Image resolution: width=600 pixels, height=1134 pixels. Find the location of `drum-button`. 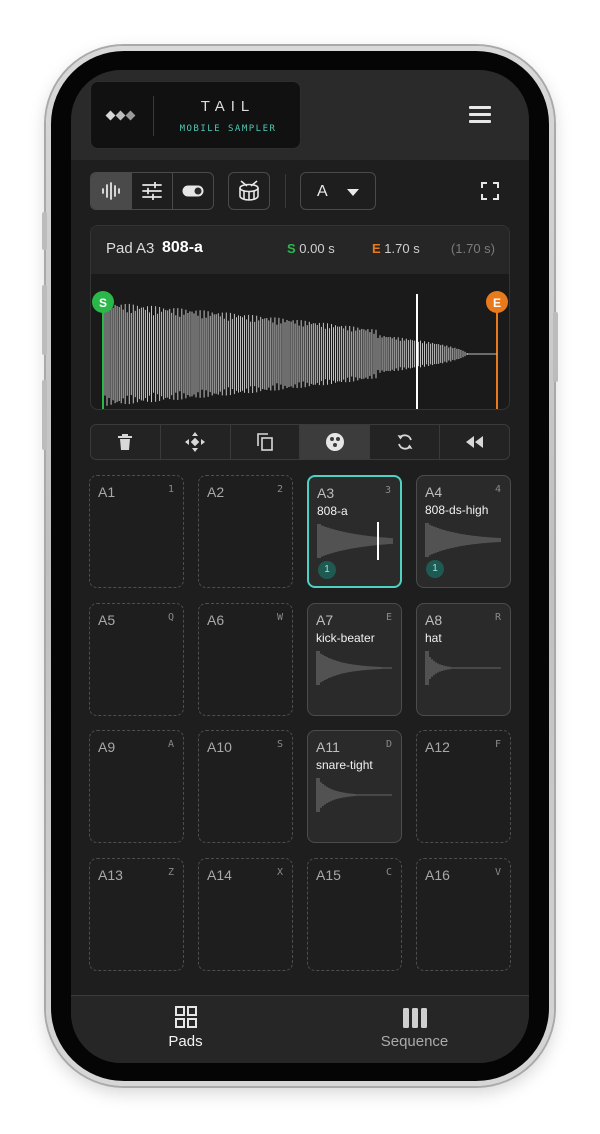

drum-button is located at coordinates (249, 191).